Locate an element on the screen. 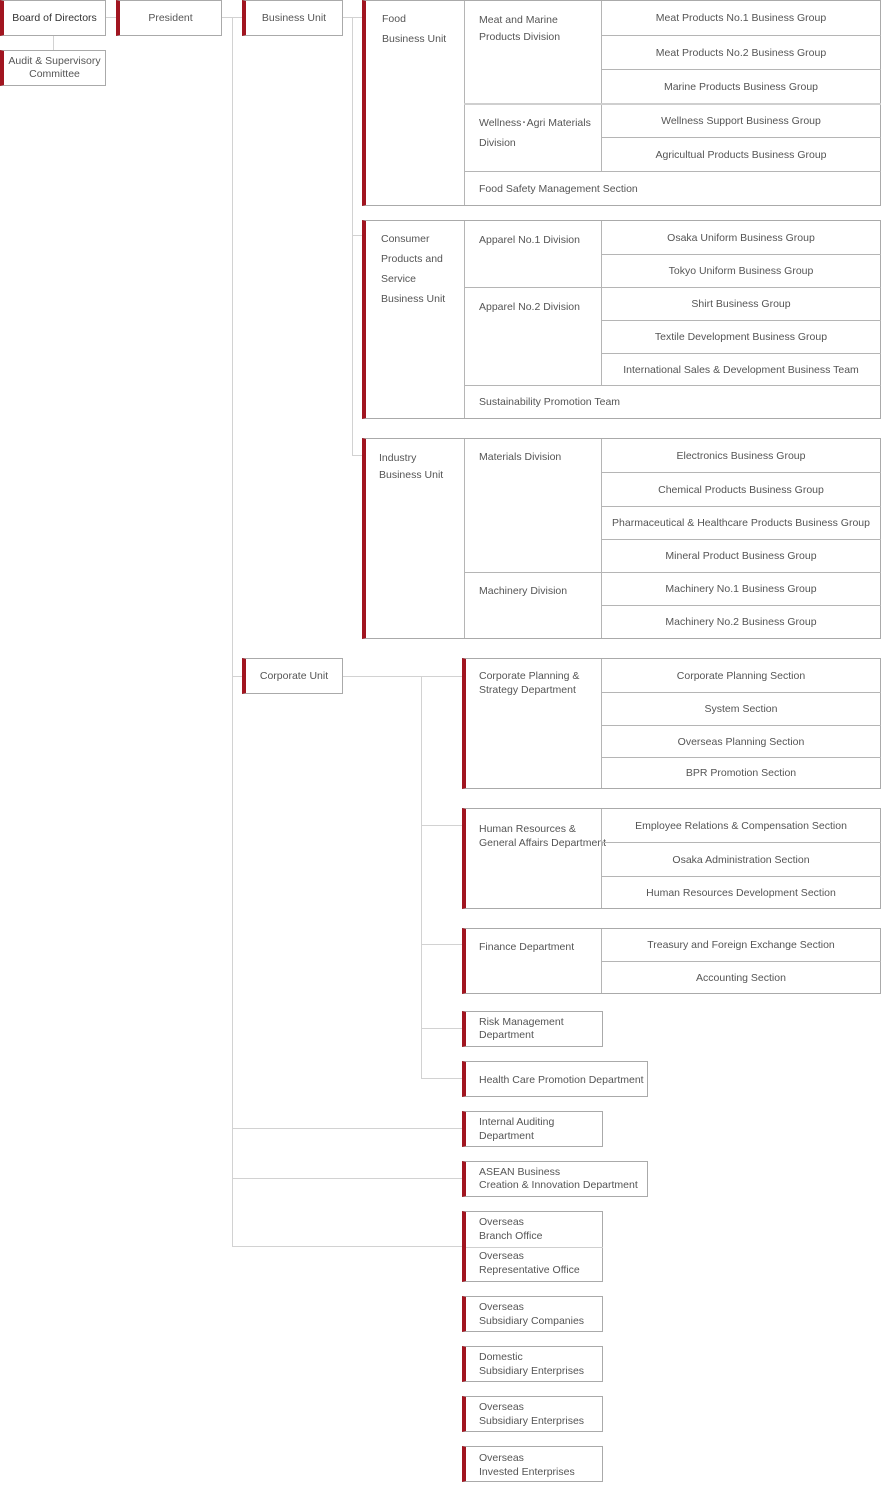  group-cell: Mineral Product Business Group is located at coordinates (741, 555).